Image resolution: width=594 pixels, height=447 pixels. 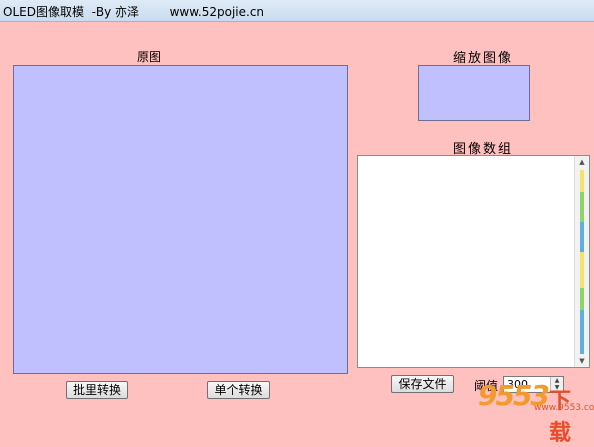 I want to click on scroll-down-icon: ▼, so click(x=582, y=361).